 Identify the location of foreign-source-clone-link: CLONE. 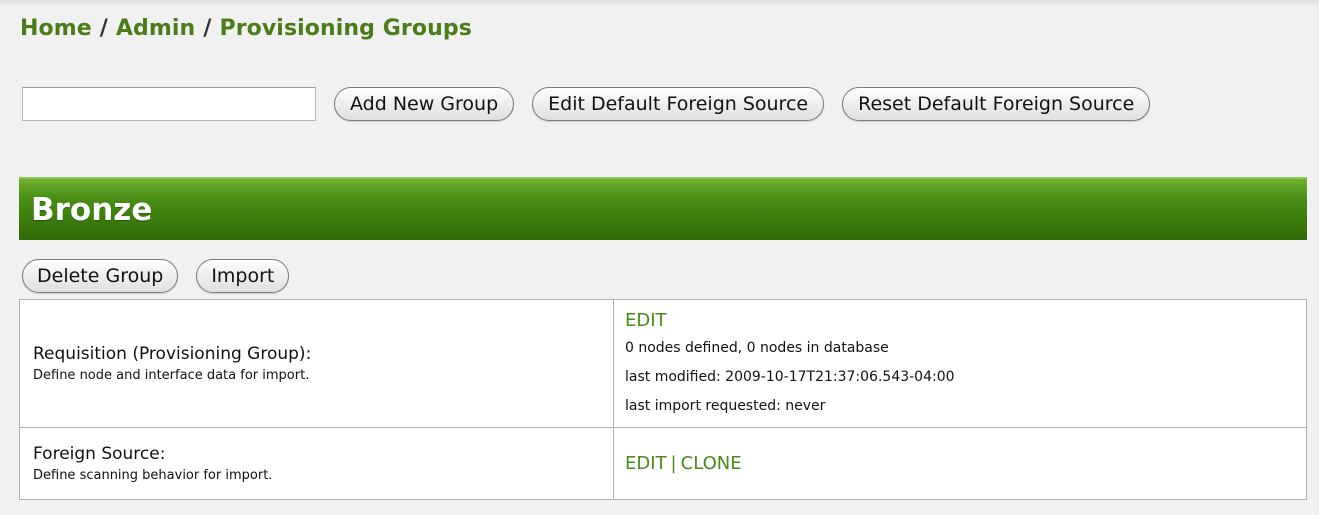
(711, 463).